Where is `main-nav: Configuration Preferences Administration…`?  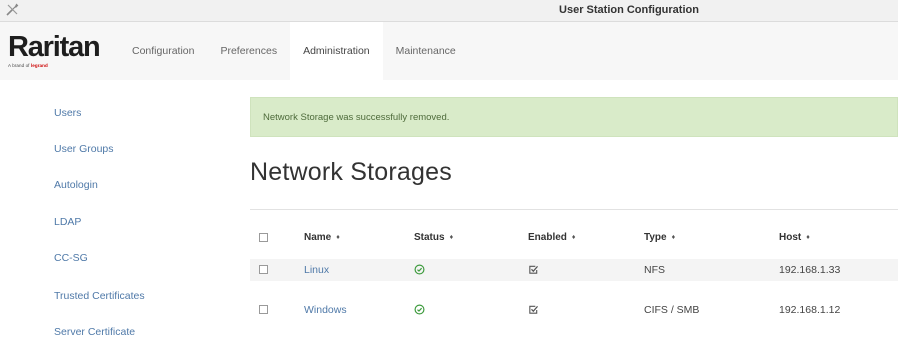 main-nav: Configuration Preferences Administration… is located at coordinates (294, 51).